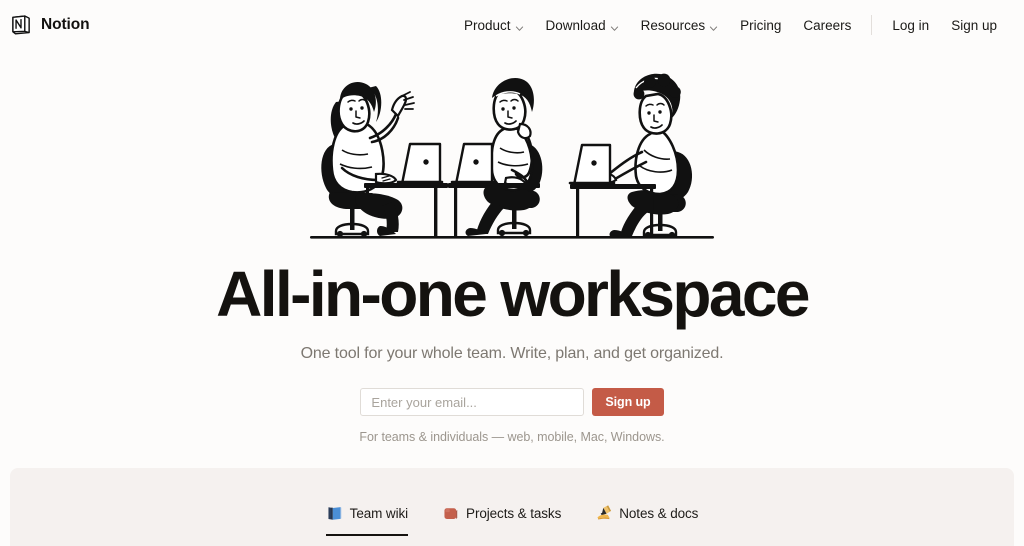 The width and height of the screenshot is (1024, 546). I want to click on sign-up-nav-button: Sign up, so click(974, 25).